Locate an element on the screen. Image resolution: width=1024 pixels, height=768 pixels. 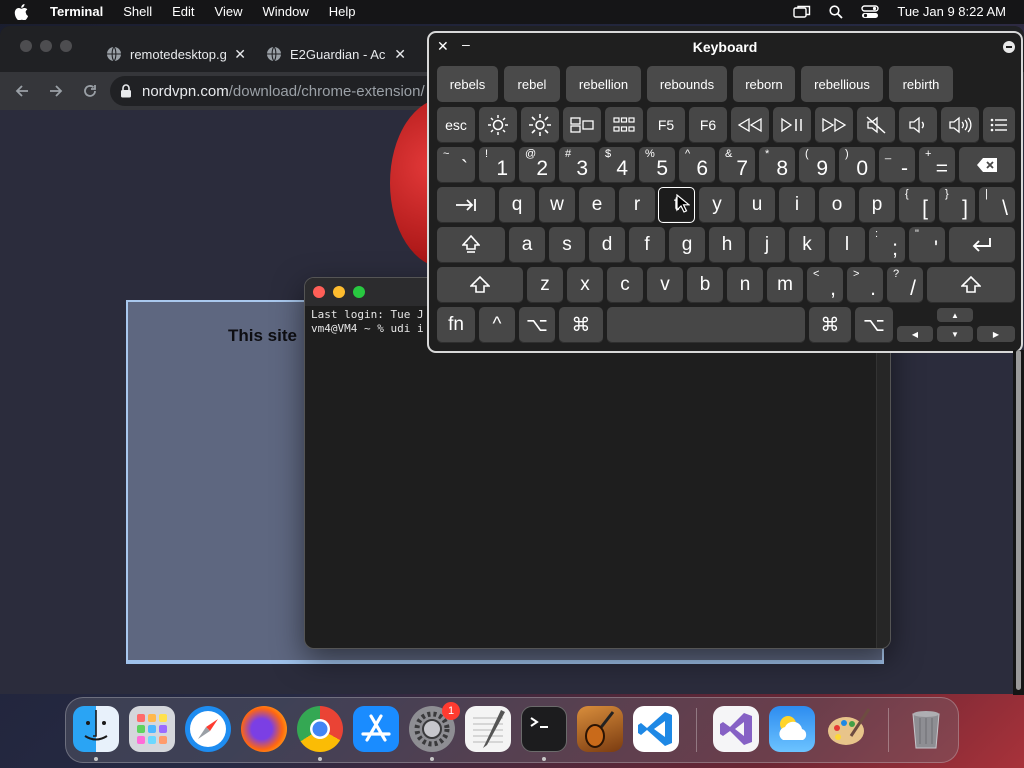
key-9: (9 is located at coordinates (817, 165).